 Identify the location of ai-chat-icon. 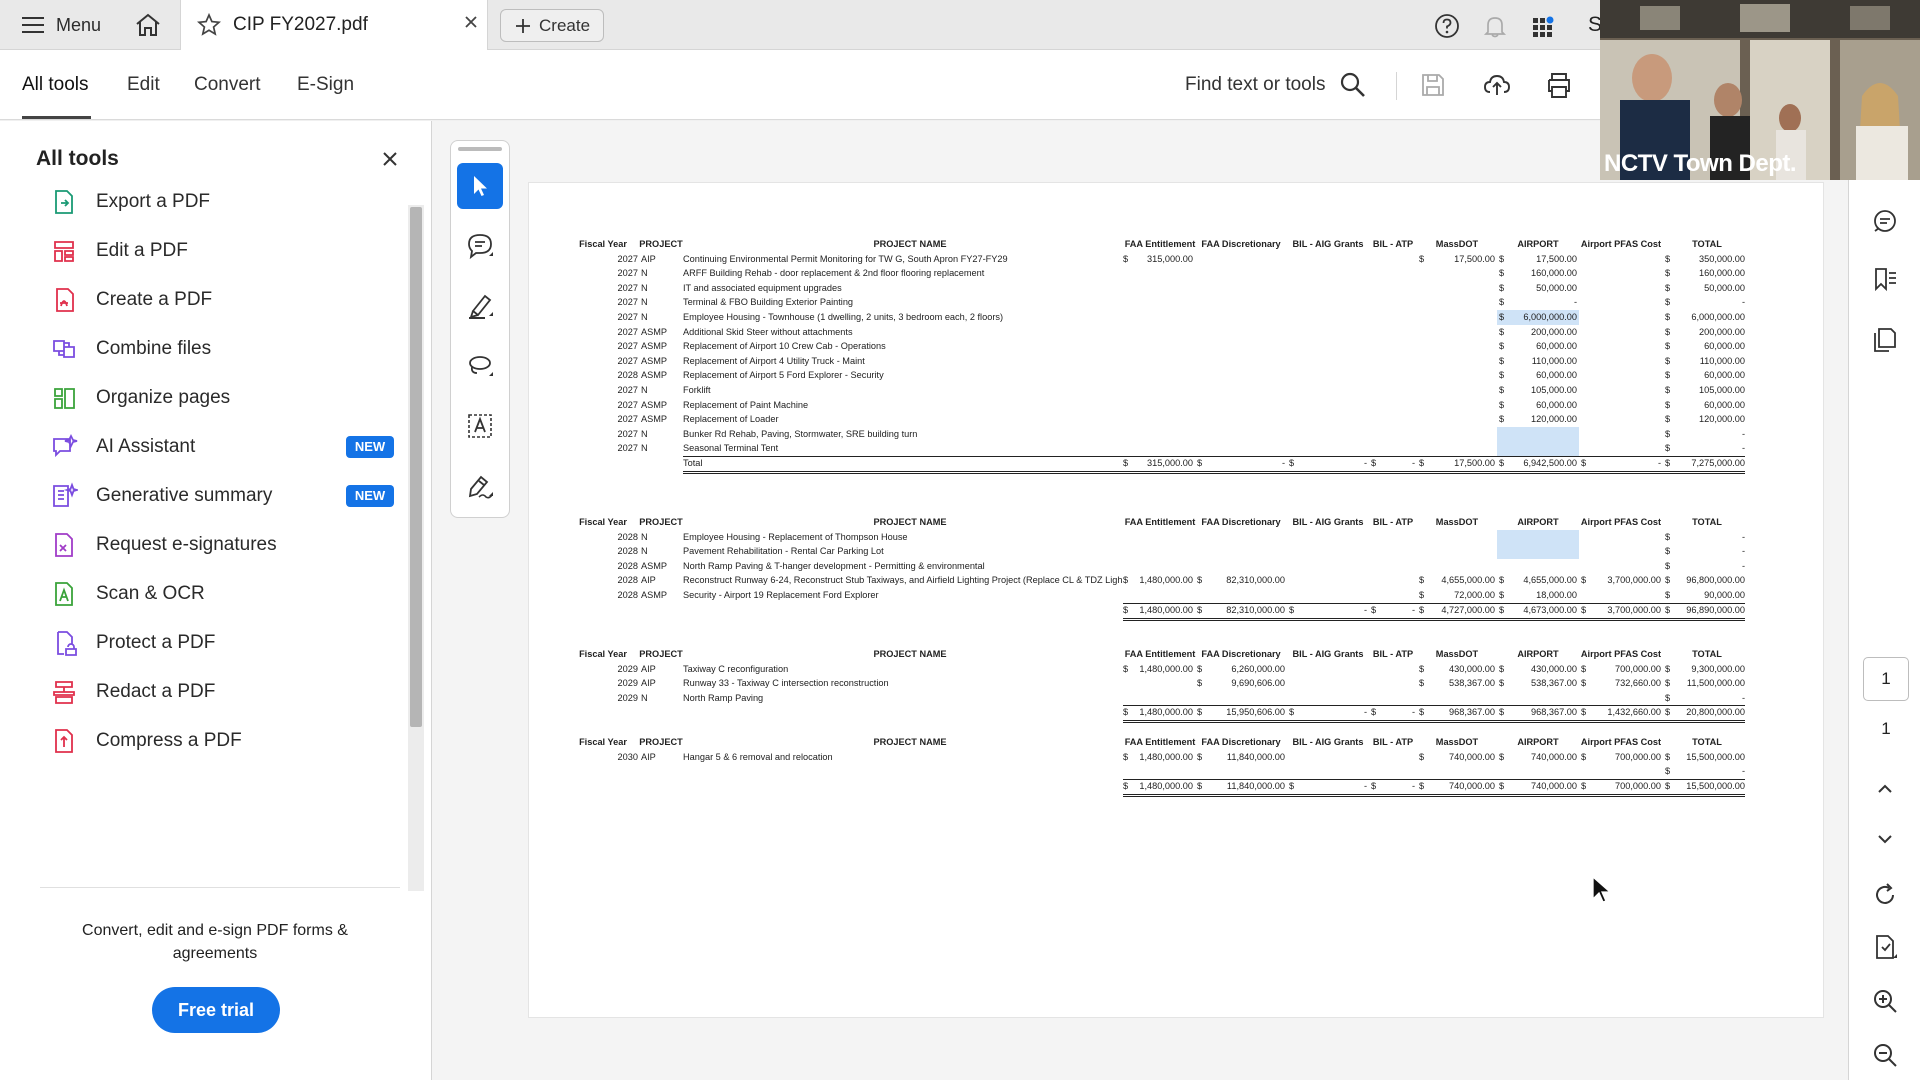
(1885, 221).